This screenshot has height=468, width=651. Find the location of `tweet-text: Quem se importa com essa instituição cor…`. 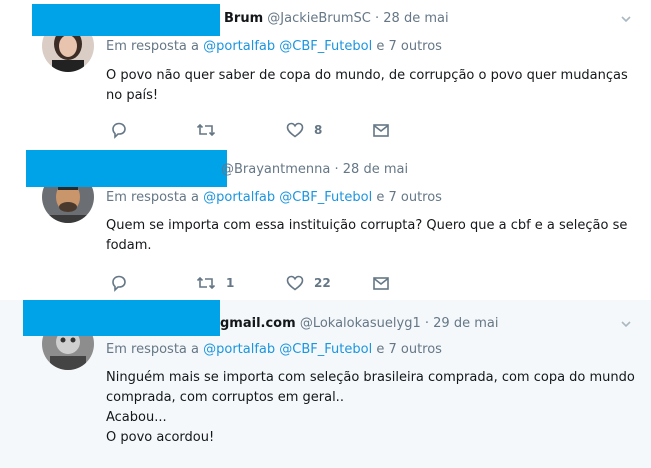

tweet-text: Quem se importa com essa instituição cor… is located at coordinates (376, 236).